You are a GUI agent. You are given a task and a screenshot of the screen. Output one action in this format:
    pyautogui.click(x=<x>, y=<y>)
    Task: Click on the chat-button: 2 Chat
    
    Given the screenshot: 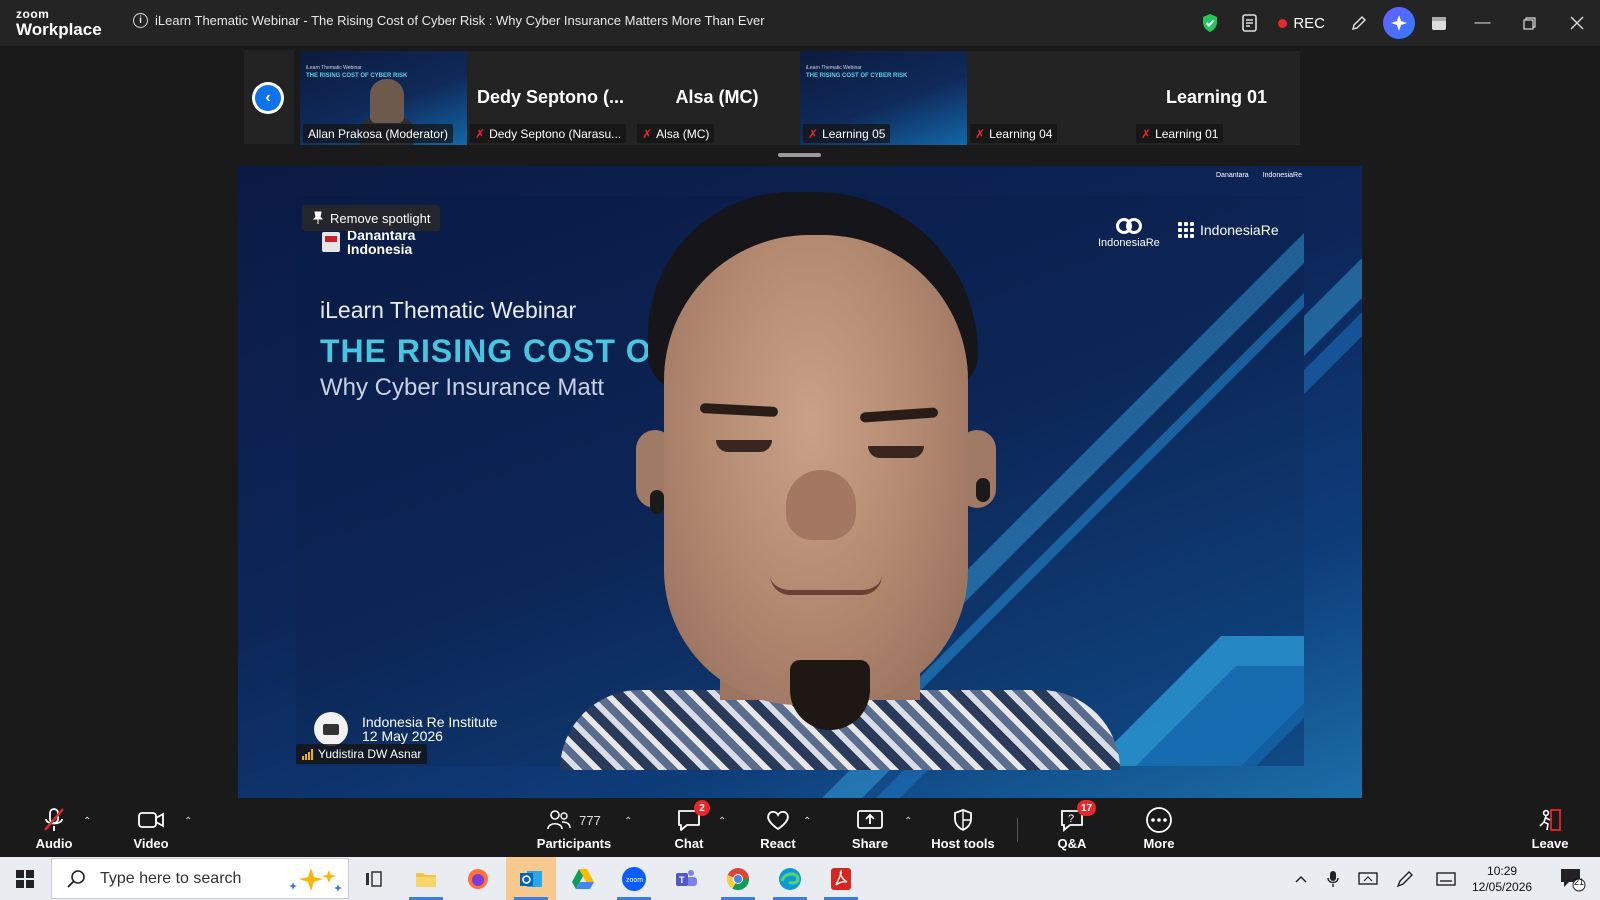 What is the action you would take?
    pyautogui.click(x=689, y=825)
    